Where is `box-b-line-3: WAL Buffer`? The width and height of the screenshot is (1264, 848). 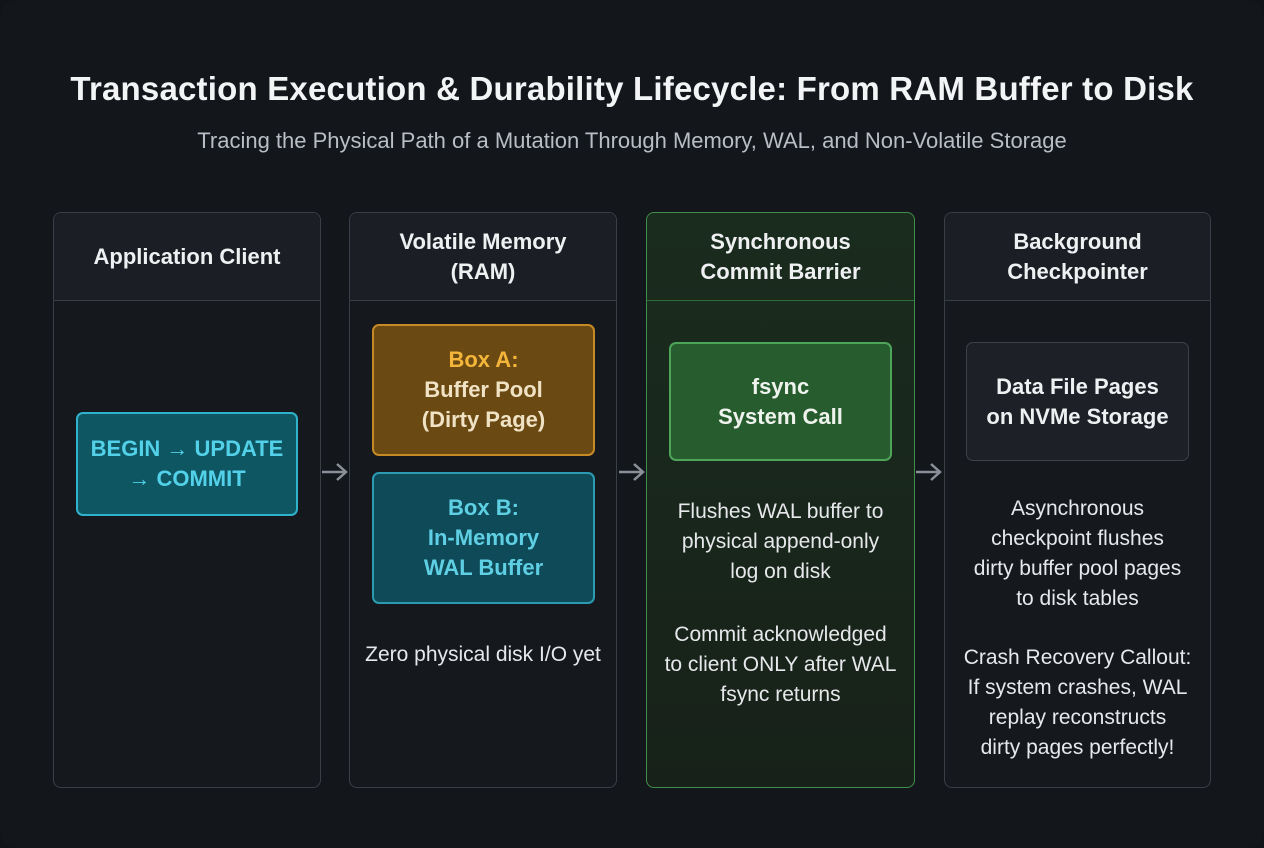 box-b-line-3: WAL Buffer is located at coordinates (483, 567).